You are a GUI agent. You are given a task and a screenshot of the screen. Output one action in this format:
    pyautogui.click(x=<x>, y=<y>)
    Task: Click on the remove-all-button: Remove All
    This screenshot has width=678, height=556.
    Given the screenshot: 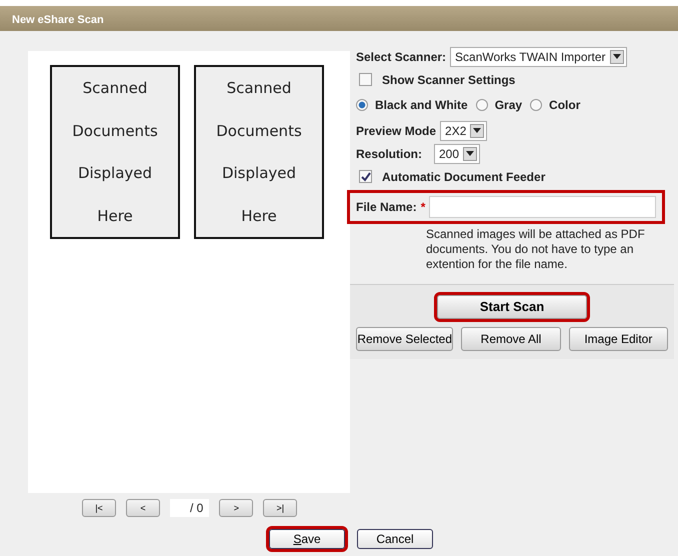 What is the action you would take?
    pyautogui.click(x=511, y=339)
    